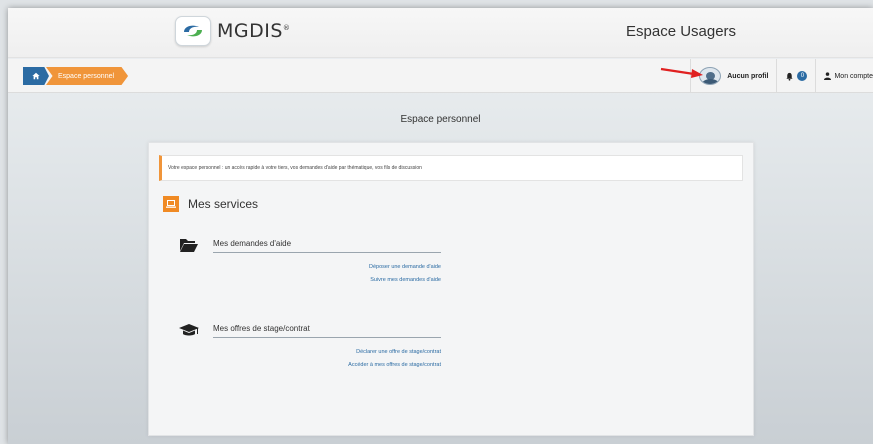 This screenshot has width=873, height=444. I want to click on home-icon, so click(36, 76).